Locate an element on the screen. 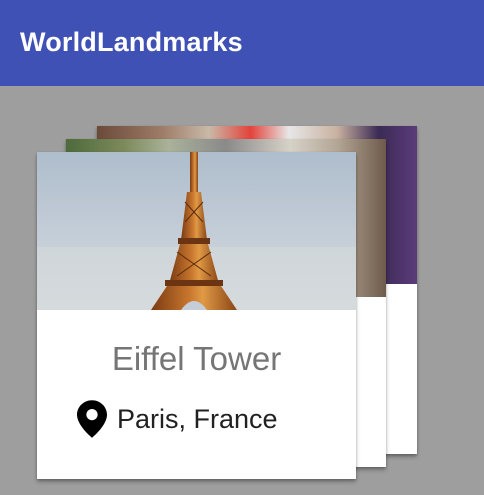 This screenshot has height=495, width=484. location-row: Paris, France is located at coordinates (177, 419).